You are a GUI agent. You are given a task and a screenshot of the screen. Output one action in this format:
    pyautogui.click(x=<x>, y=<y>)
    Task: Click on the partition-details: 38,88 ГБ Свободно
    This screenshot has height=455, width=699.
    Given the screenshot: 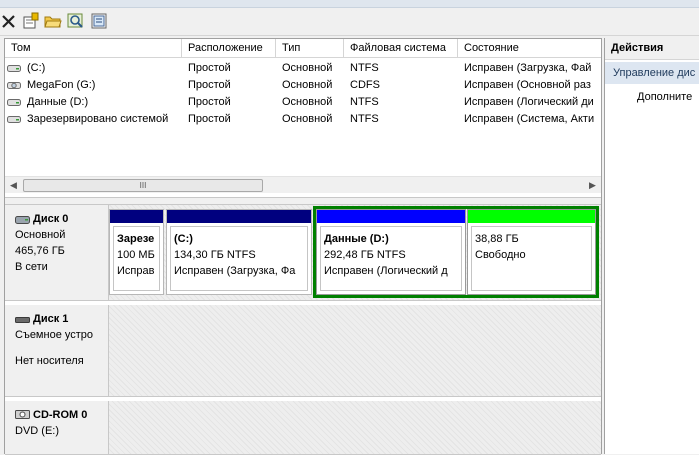 What is the action you would take?
    pyautogui.click(x=531, y=258)
    